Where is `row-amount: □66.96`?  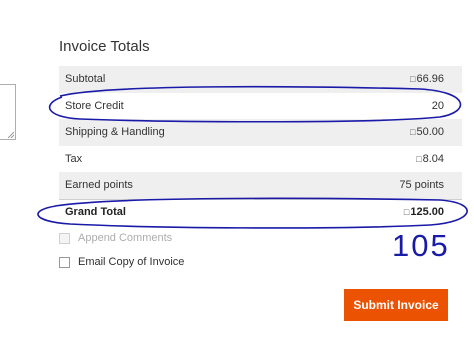 row-amount: □66.96 is located at coordinates (427, 79).